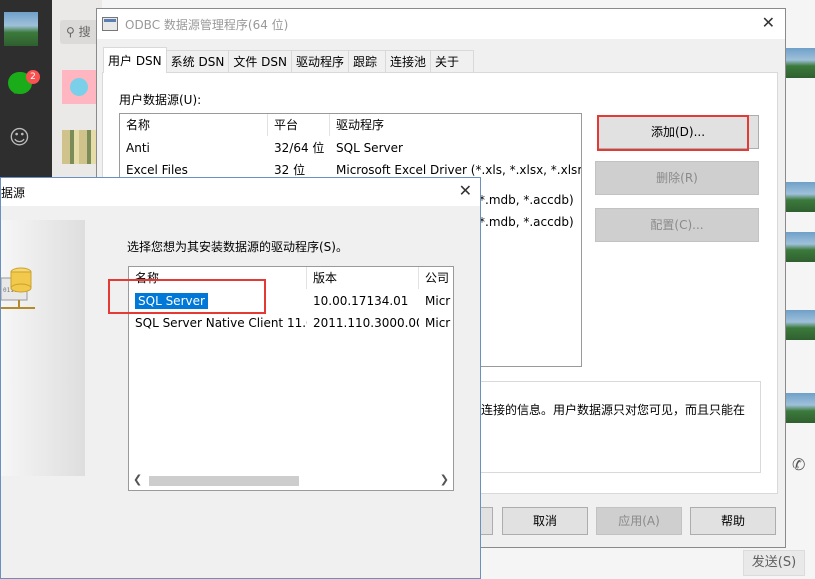 This screenshot has height=579, width=815. I want to click on database-icon: 0110, so click(18, 288).